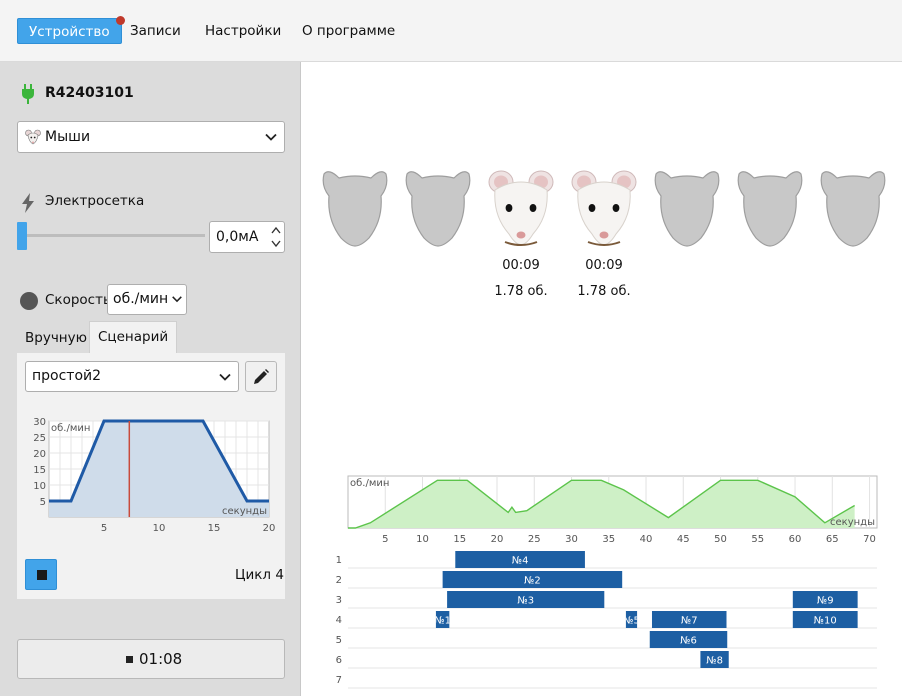 The width and height of the screenshot is (902, 696). What do you see at coordinates (39, 470) in the screenshot?
I see `y-tick-label: 15` at bounding box center [39, 470].